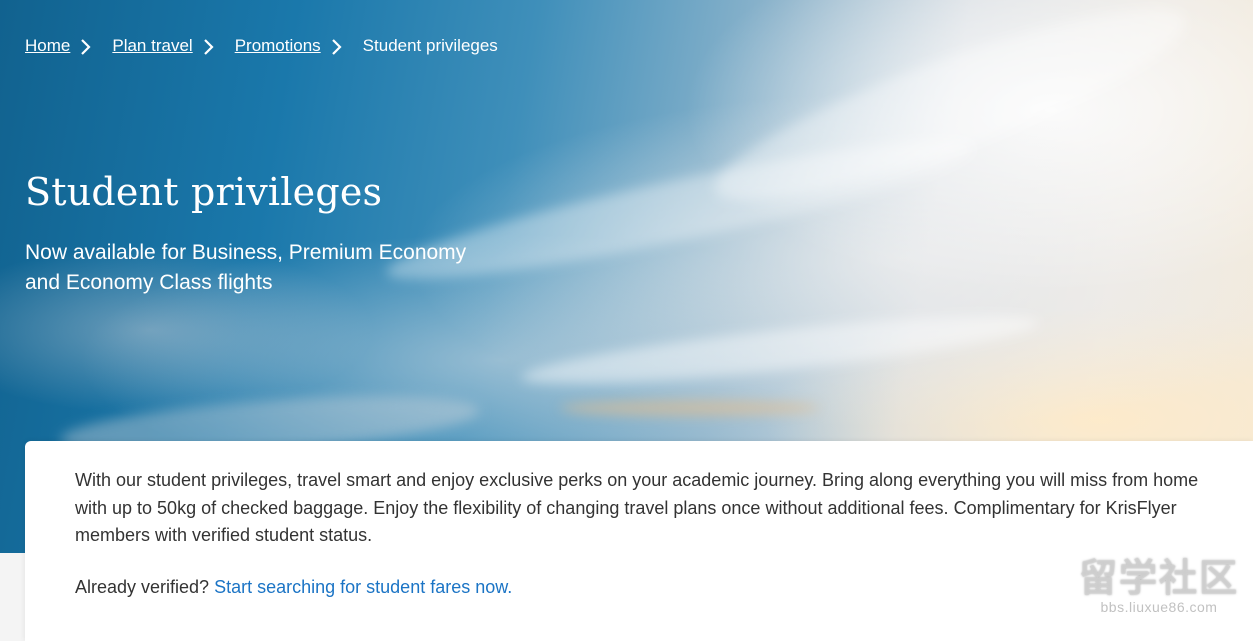 The height and width of the screenshot is (641, 1253). What do you see at coordinates (1159, 607) in the screenshot?
I see `watermark-url: bbs.liuxue86.com` at bounding box center [1159, 607].